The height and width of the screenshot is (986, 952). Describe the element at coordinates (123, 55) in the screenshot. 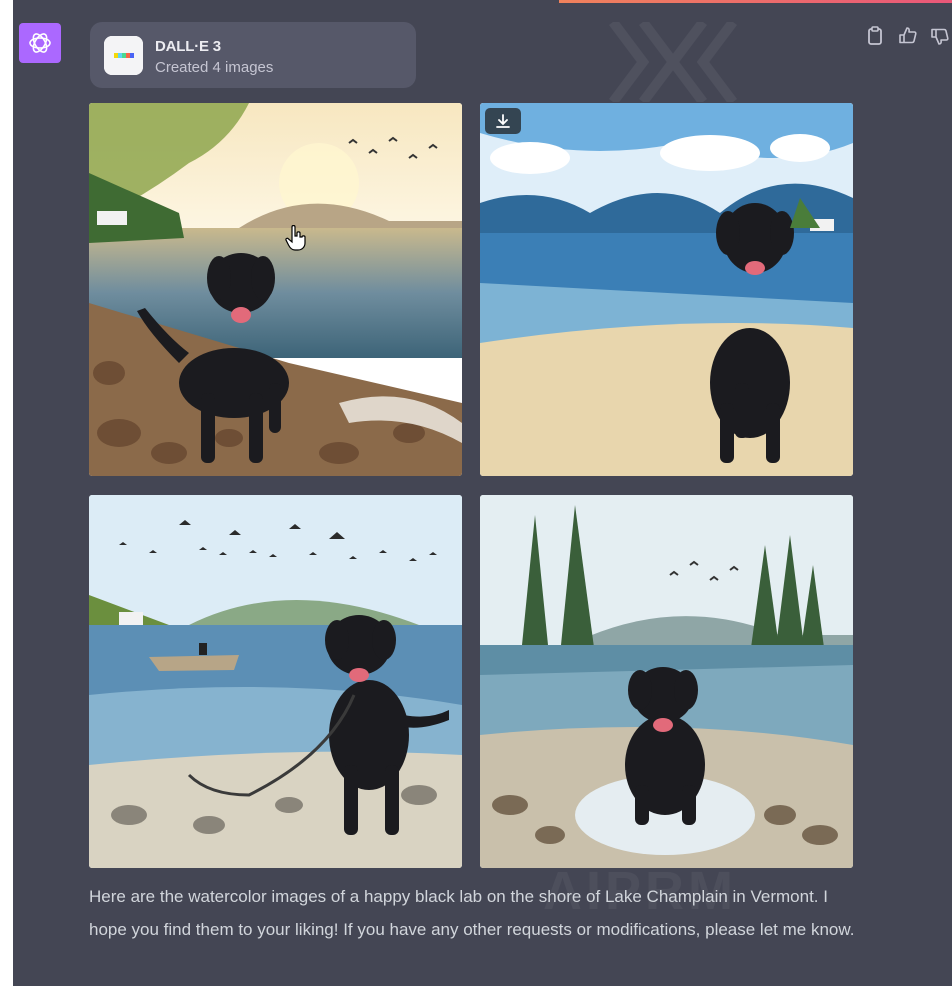

I see `dalle-logo-icon` at that location.